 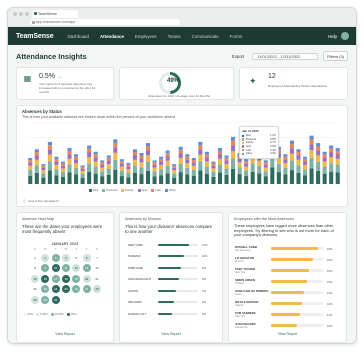 I want to click on export-button: Export, so click(x=238, y=56).